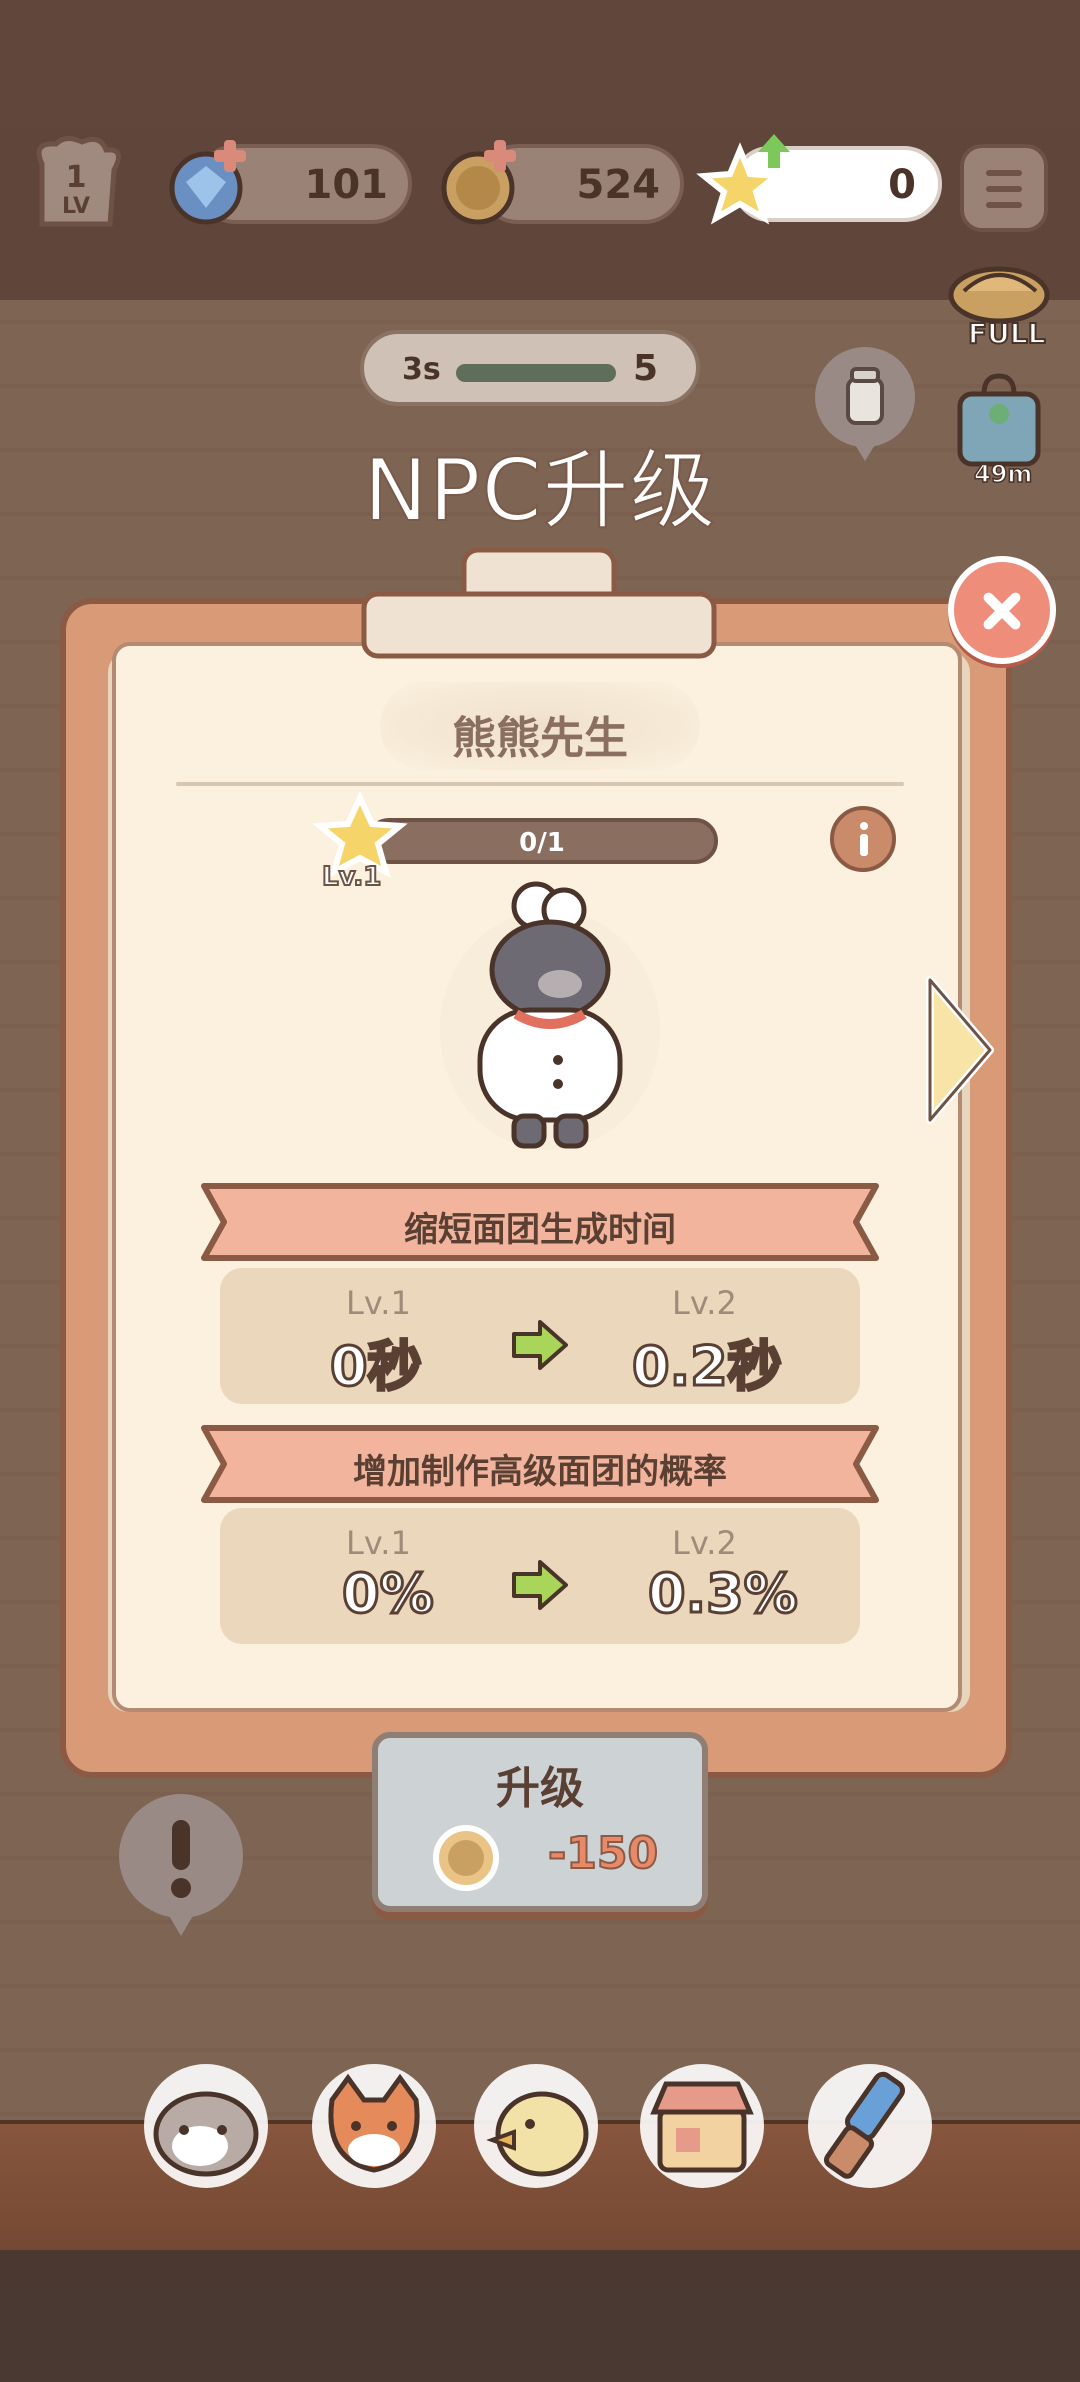 This screenshot has width=1080, height=2382. What do you see at coordinates (207, 182) in the screenshot?
I see `gem-icon` at bounding box center [207, 182].